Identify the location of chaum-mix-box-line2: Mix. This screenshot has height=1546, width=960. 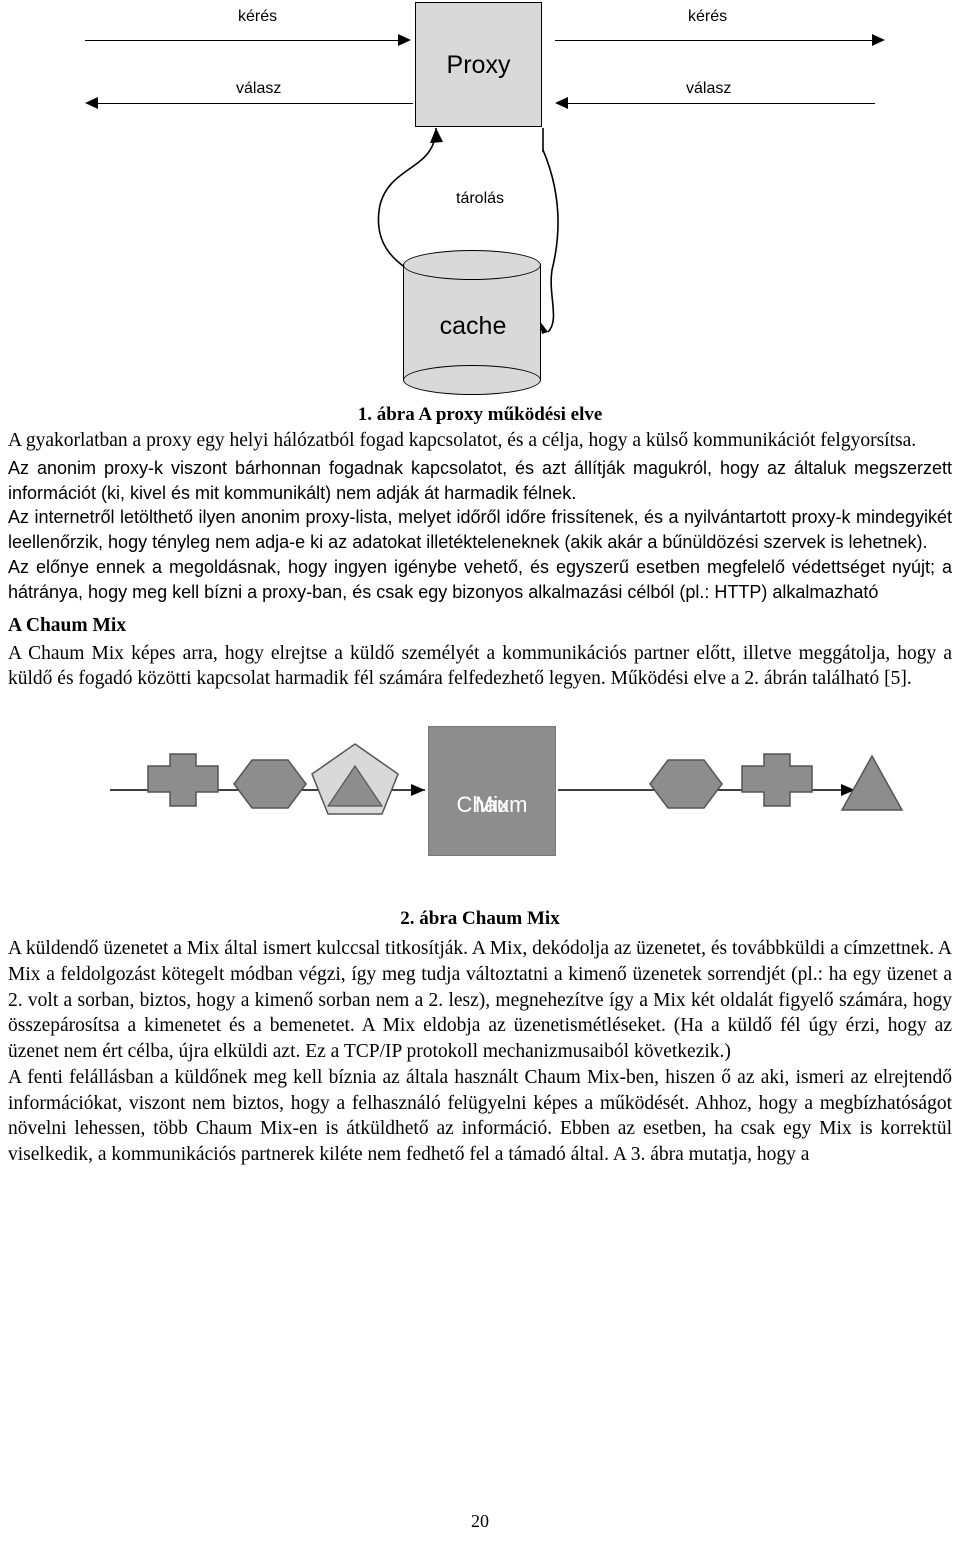
(492, 805).